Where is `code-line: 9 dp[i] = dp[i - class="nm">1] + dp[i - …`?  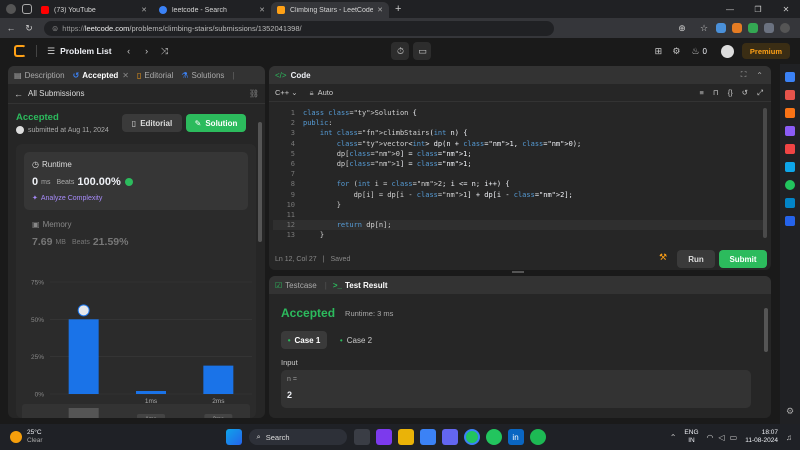 code-line: 9 dp[i] = dp[i - class="nm">1] + dp[i - … is located at coordinates (518, 195).